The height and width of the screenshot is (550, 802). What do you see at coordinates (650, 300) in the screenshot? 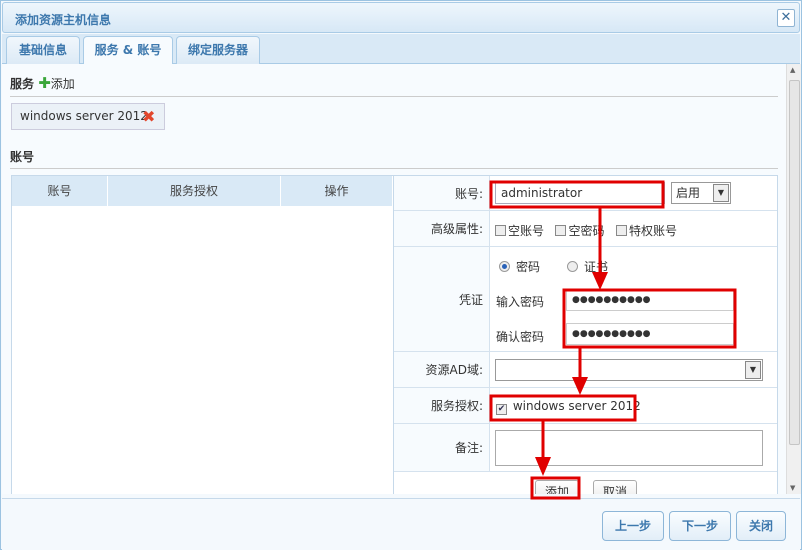
I see `password-input: ●●●●●●●●●●` at bounding box center [650, 300].